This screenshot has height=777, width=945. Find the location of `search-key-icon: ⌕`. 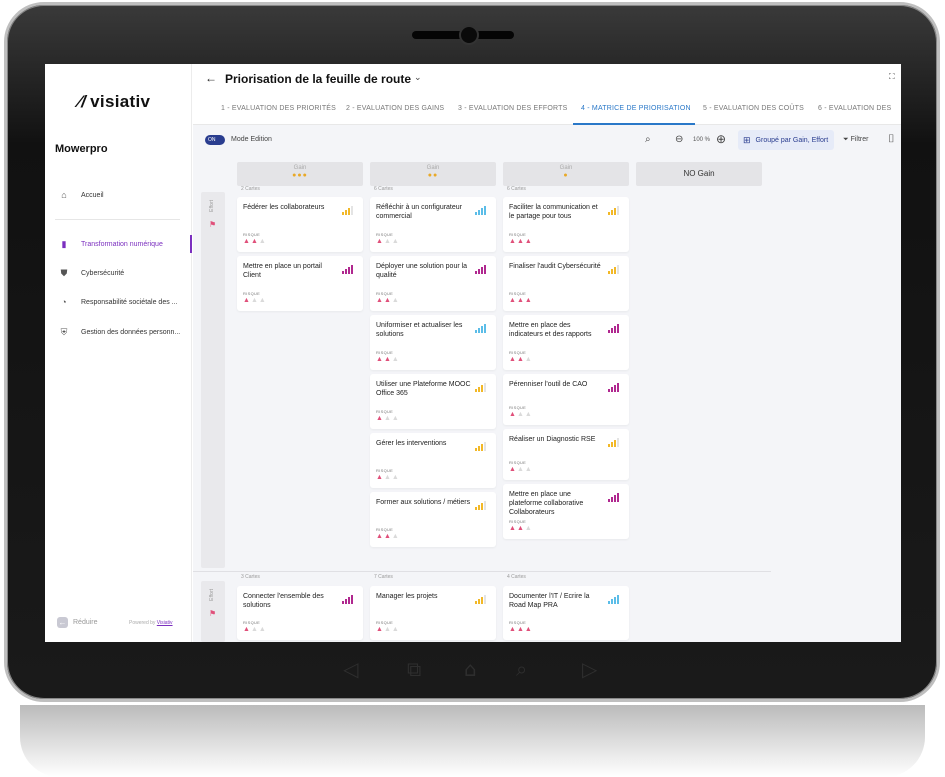

search-key-icon: ⌕ is located at coordinates (521, 669).